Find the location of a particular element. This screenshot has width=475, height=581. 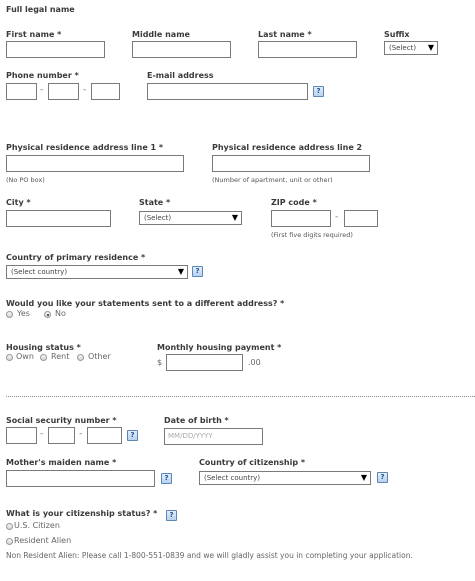

zip-ext-input is located at coordinates (361, 218).